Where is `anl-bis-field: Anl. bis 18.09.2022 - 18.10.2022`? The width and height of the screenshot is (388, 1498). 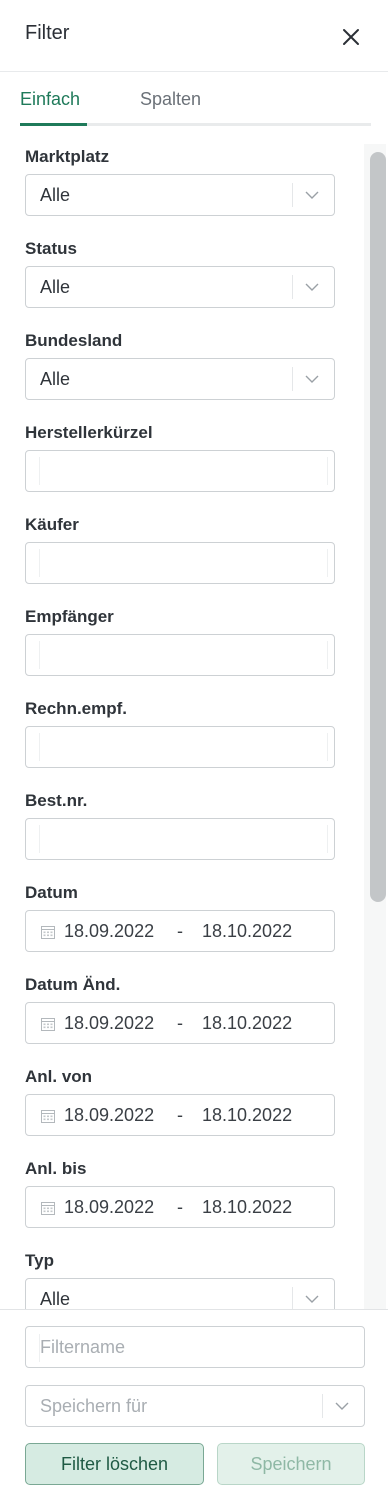
anl-bis-field: Anl. bis 18.09.2022 - 18.10.2022 is located at coordinates (180, 1193).